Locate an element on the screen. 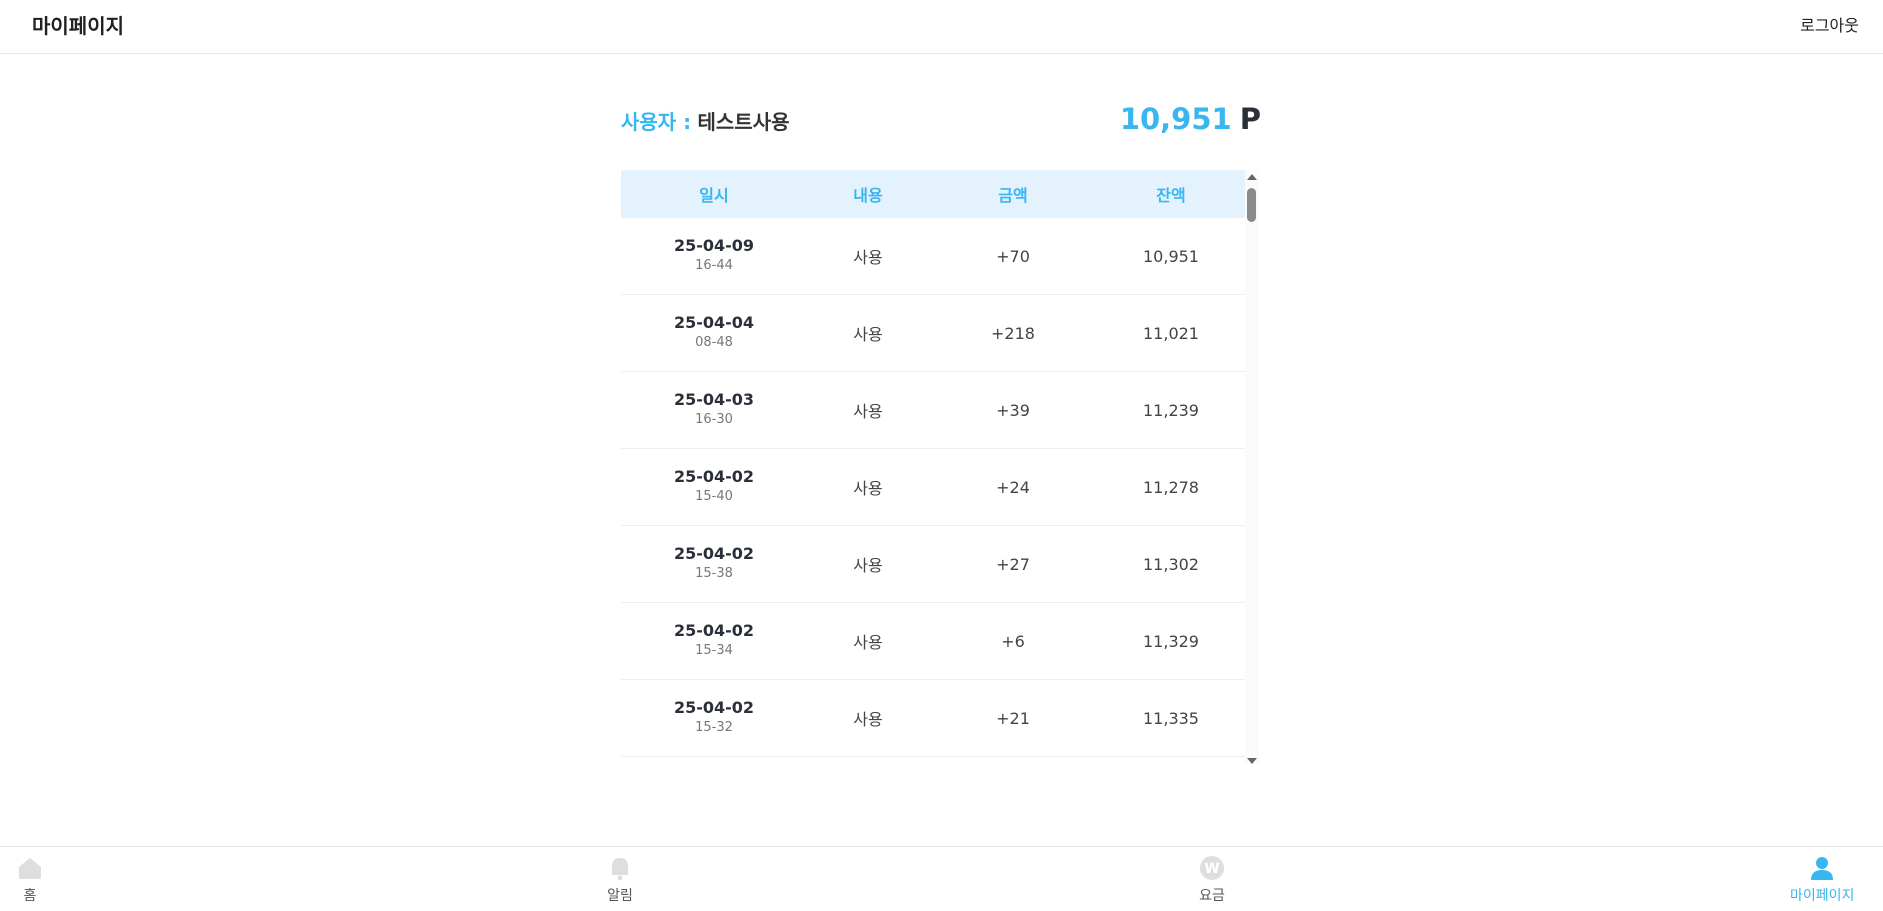  datetime-cell: 25-04-03 16-30 is located at coordinates (714, 410).